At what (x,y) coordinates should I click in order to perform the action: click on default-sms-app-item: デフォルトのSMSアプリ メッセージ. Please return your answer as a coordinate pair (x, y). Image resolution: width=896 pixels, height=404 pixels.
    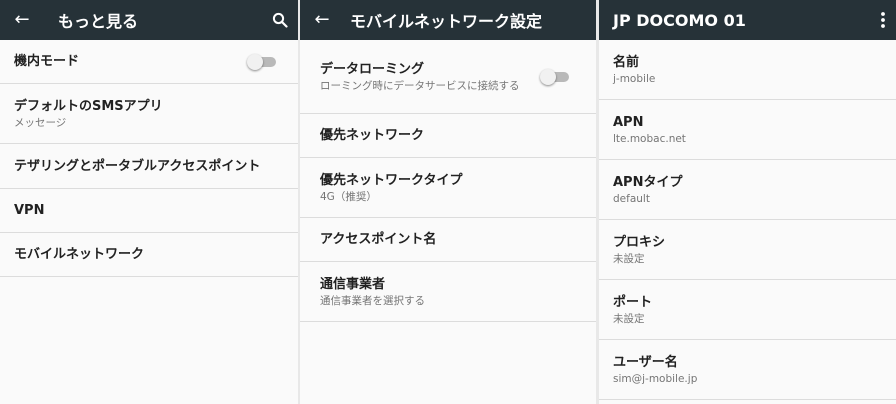
    Looking at the image, I should click on (149, 114).